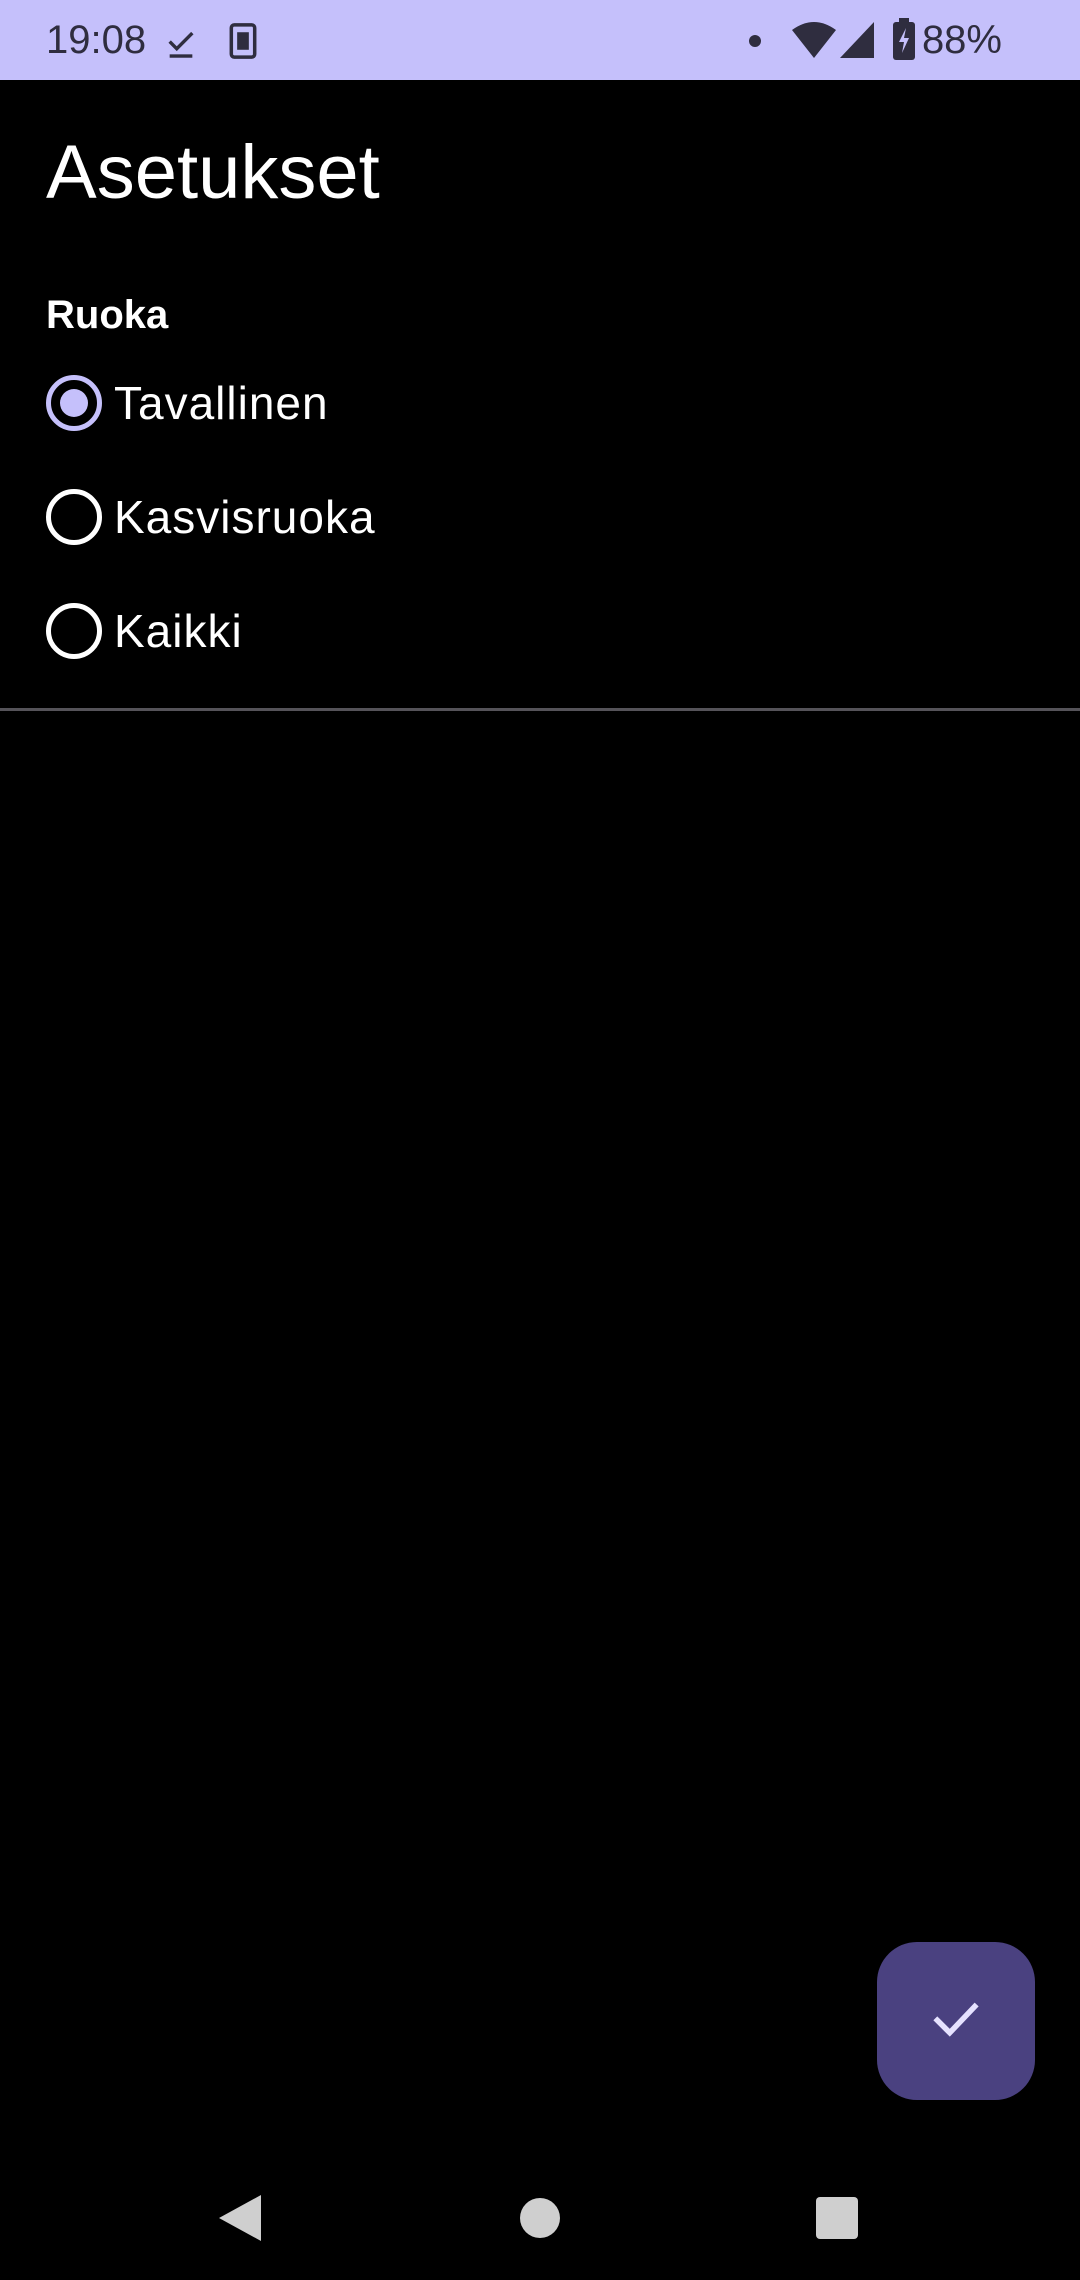  I want to click on status-bar: 19:08 88%, so click(540, 40).